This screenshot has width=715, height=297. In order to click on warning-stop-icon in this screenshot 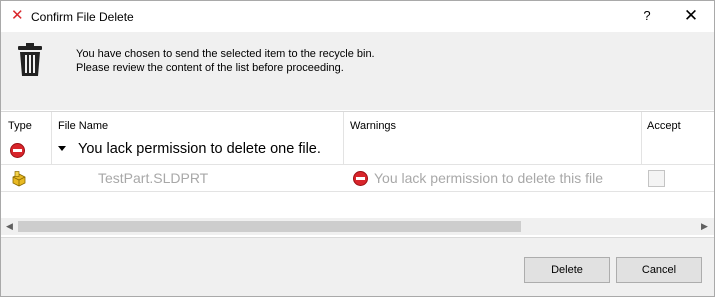, I will do `click(360, 178)`.